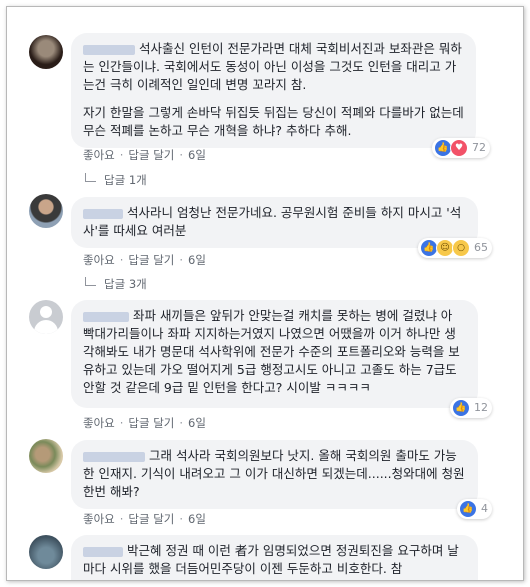 The width and height of the screenshot is (530, 587). I want to click on reaction-summary: 👍 4, so click(474, 509).